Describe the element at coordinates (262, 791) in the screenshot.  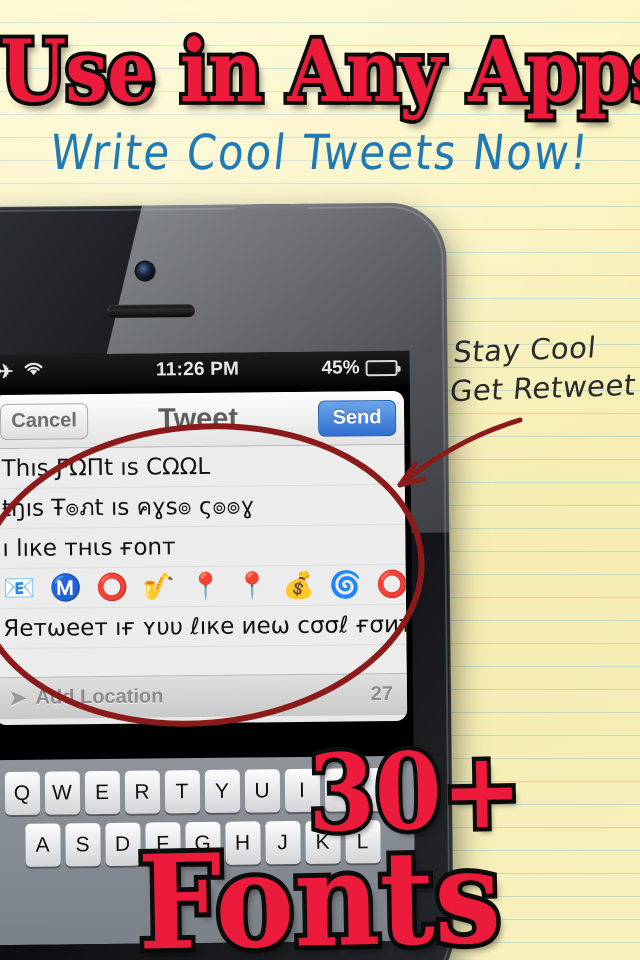
I see `key-u: U` at that location.